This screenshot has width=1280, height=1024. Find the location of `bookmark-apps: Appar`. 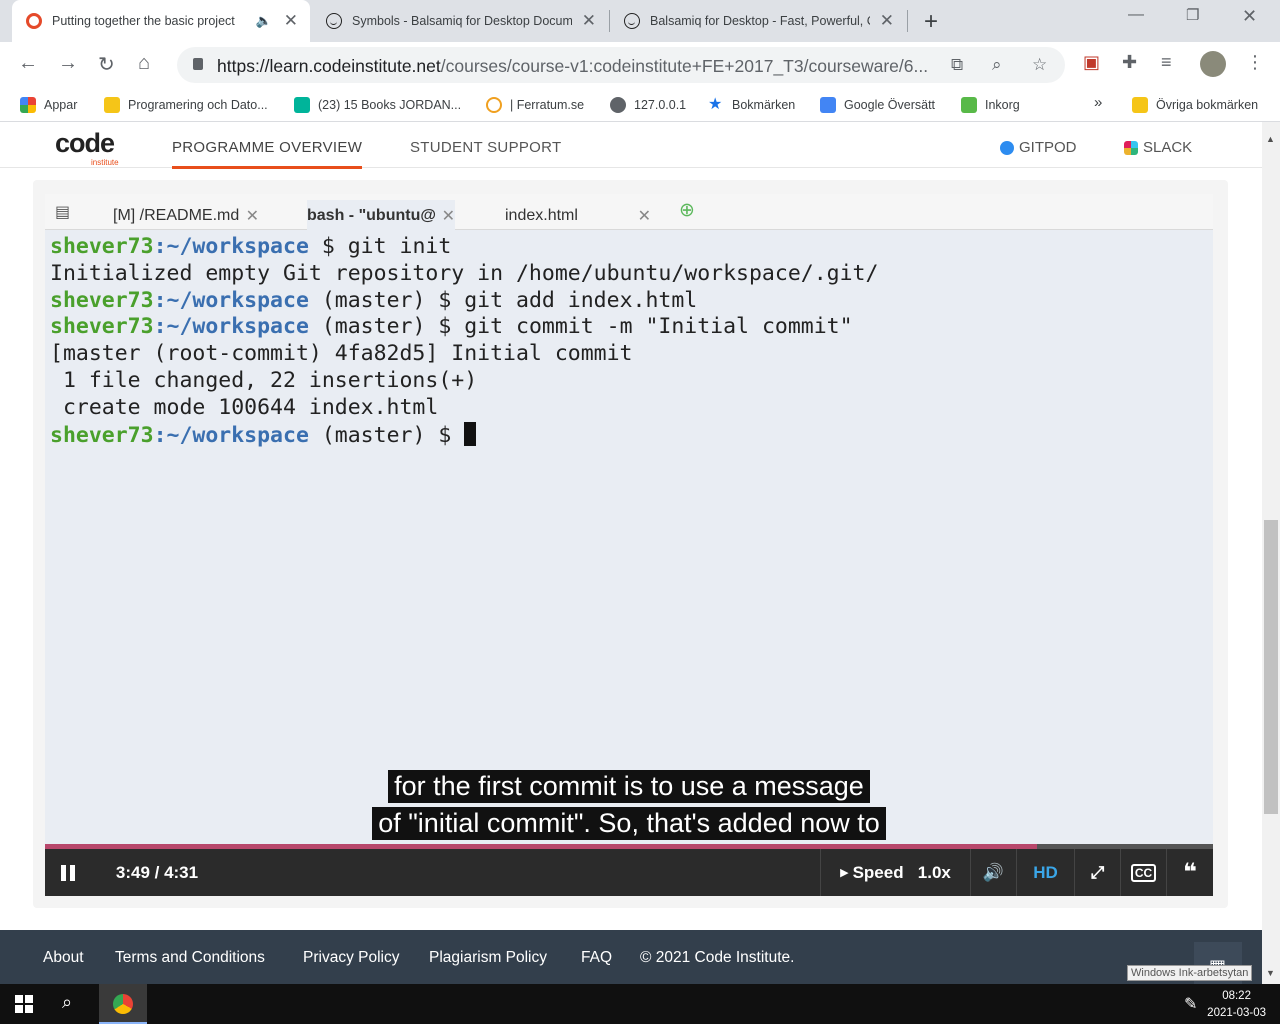

bookmark-apps: Appar is located at coordinates (48, 105).